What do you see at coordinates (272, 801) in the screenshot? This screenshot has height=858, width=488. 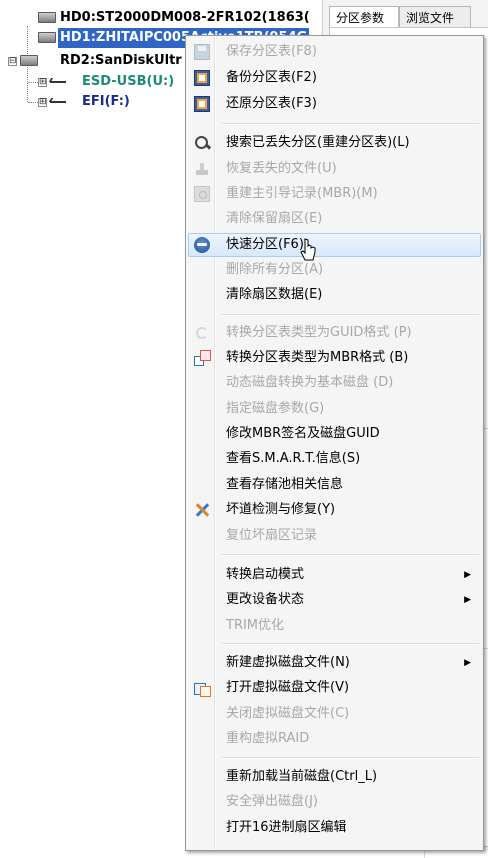 I see `menu-item-label: 安全弹出磁盘(J)` at bounding box center [272, 801].